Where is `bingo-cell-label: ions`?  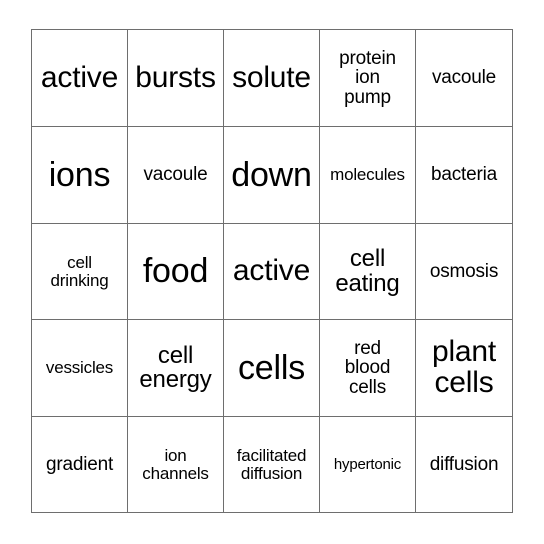
bingo-cell-label: ions is located at coordinates (79, 174).